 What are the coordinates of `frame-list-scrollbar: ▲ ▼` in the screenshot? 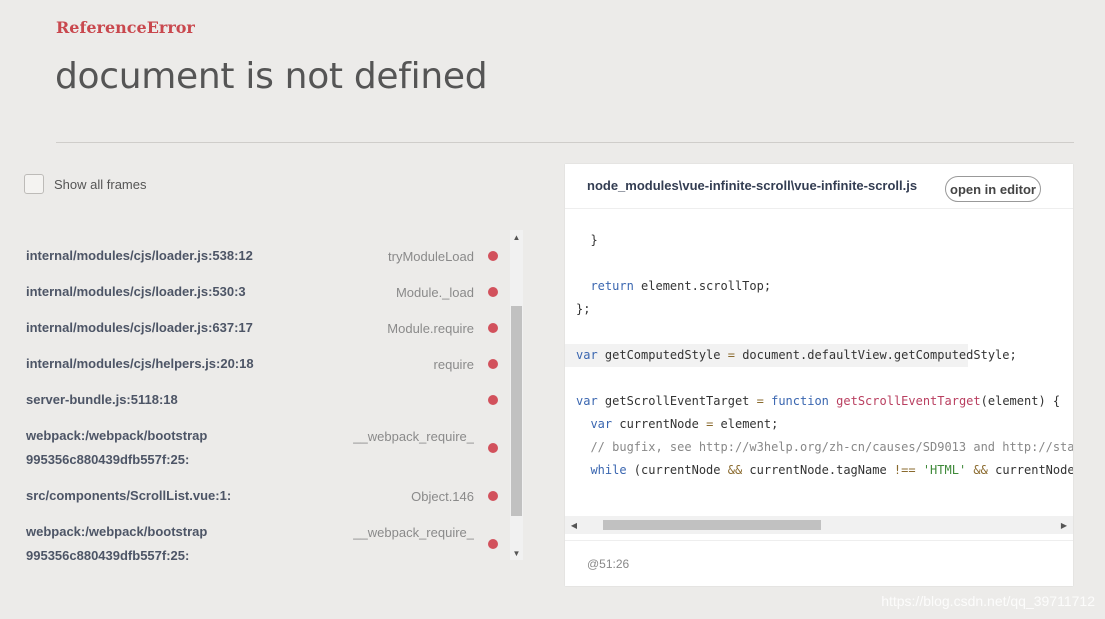 It's located at (516, 395).